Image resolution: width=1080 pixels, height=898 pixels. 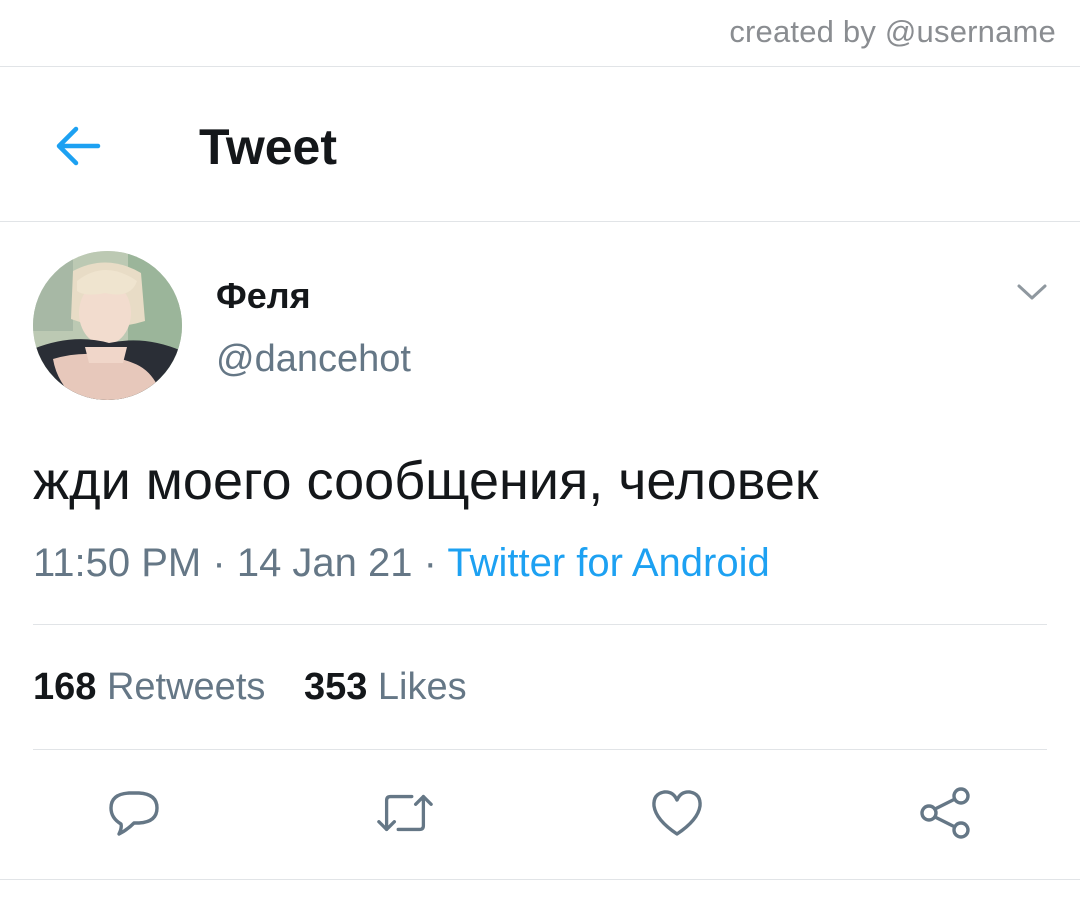 I want to click on page-title: Tweet, so click(x=268, y=147).